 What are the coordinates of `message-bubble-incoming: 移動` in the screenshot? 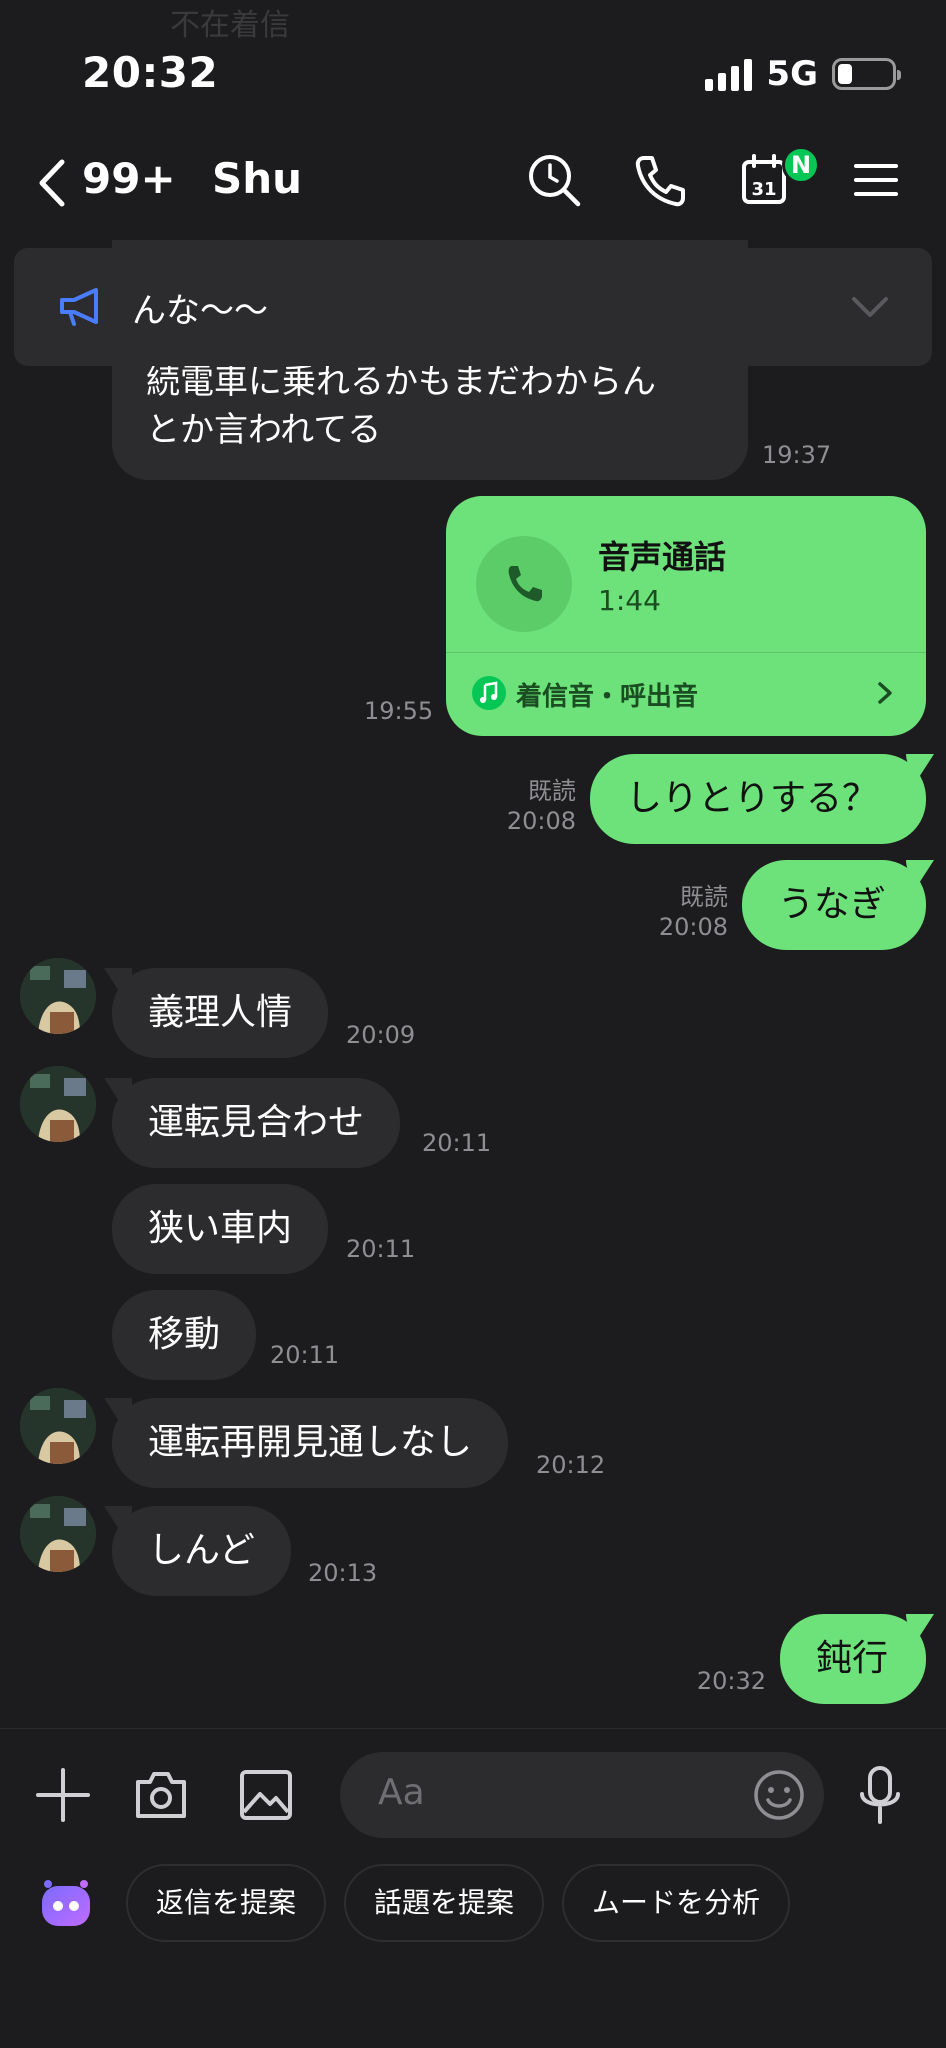 It's located at (184, 1335).